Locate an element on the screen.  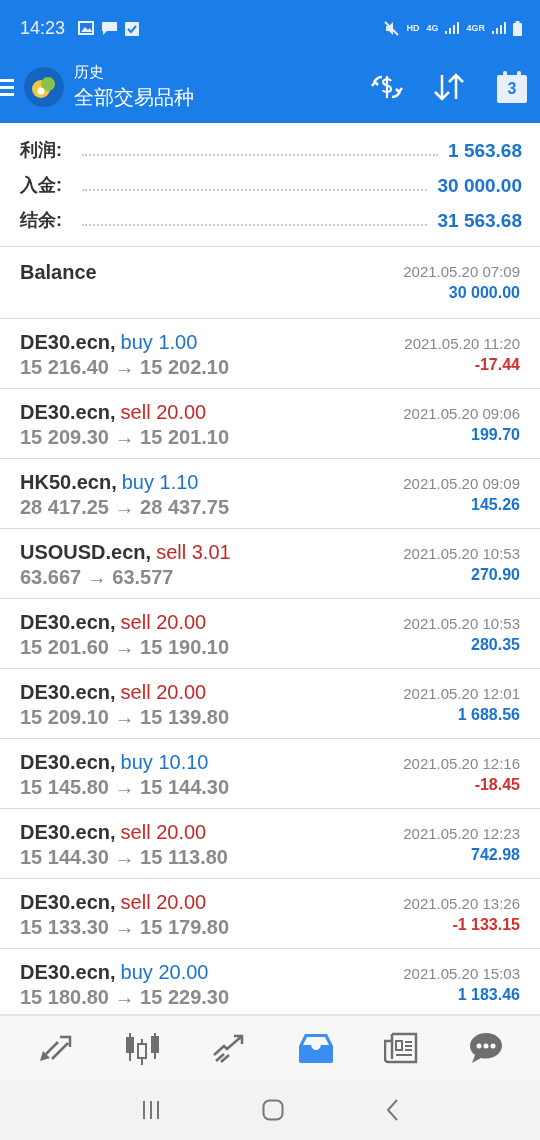
screen-title: 全部交易品种 is located at coordinates (208, 97).